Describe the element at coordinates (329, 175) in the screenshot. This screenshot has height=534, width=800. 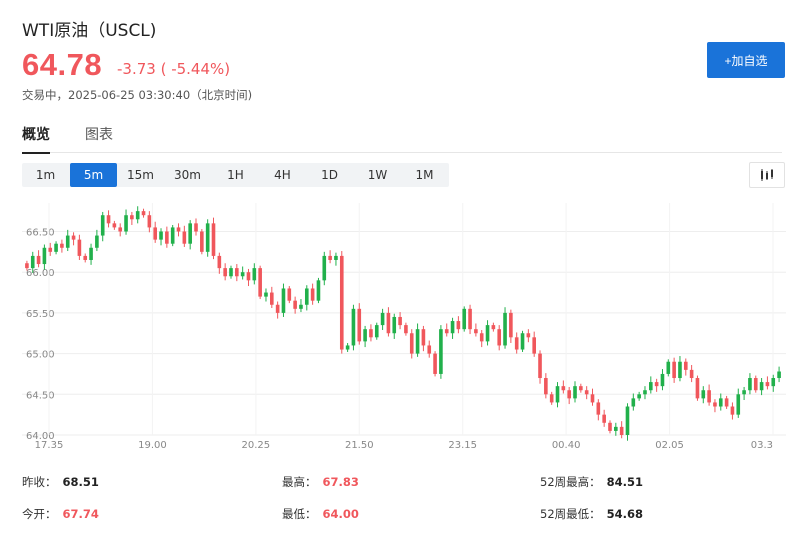
I see `range-button-1d: 1D` at that location.